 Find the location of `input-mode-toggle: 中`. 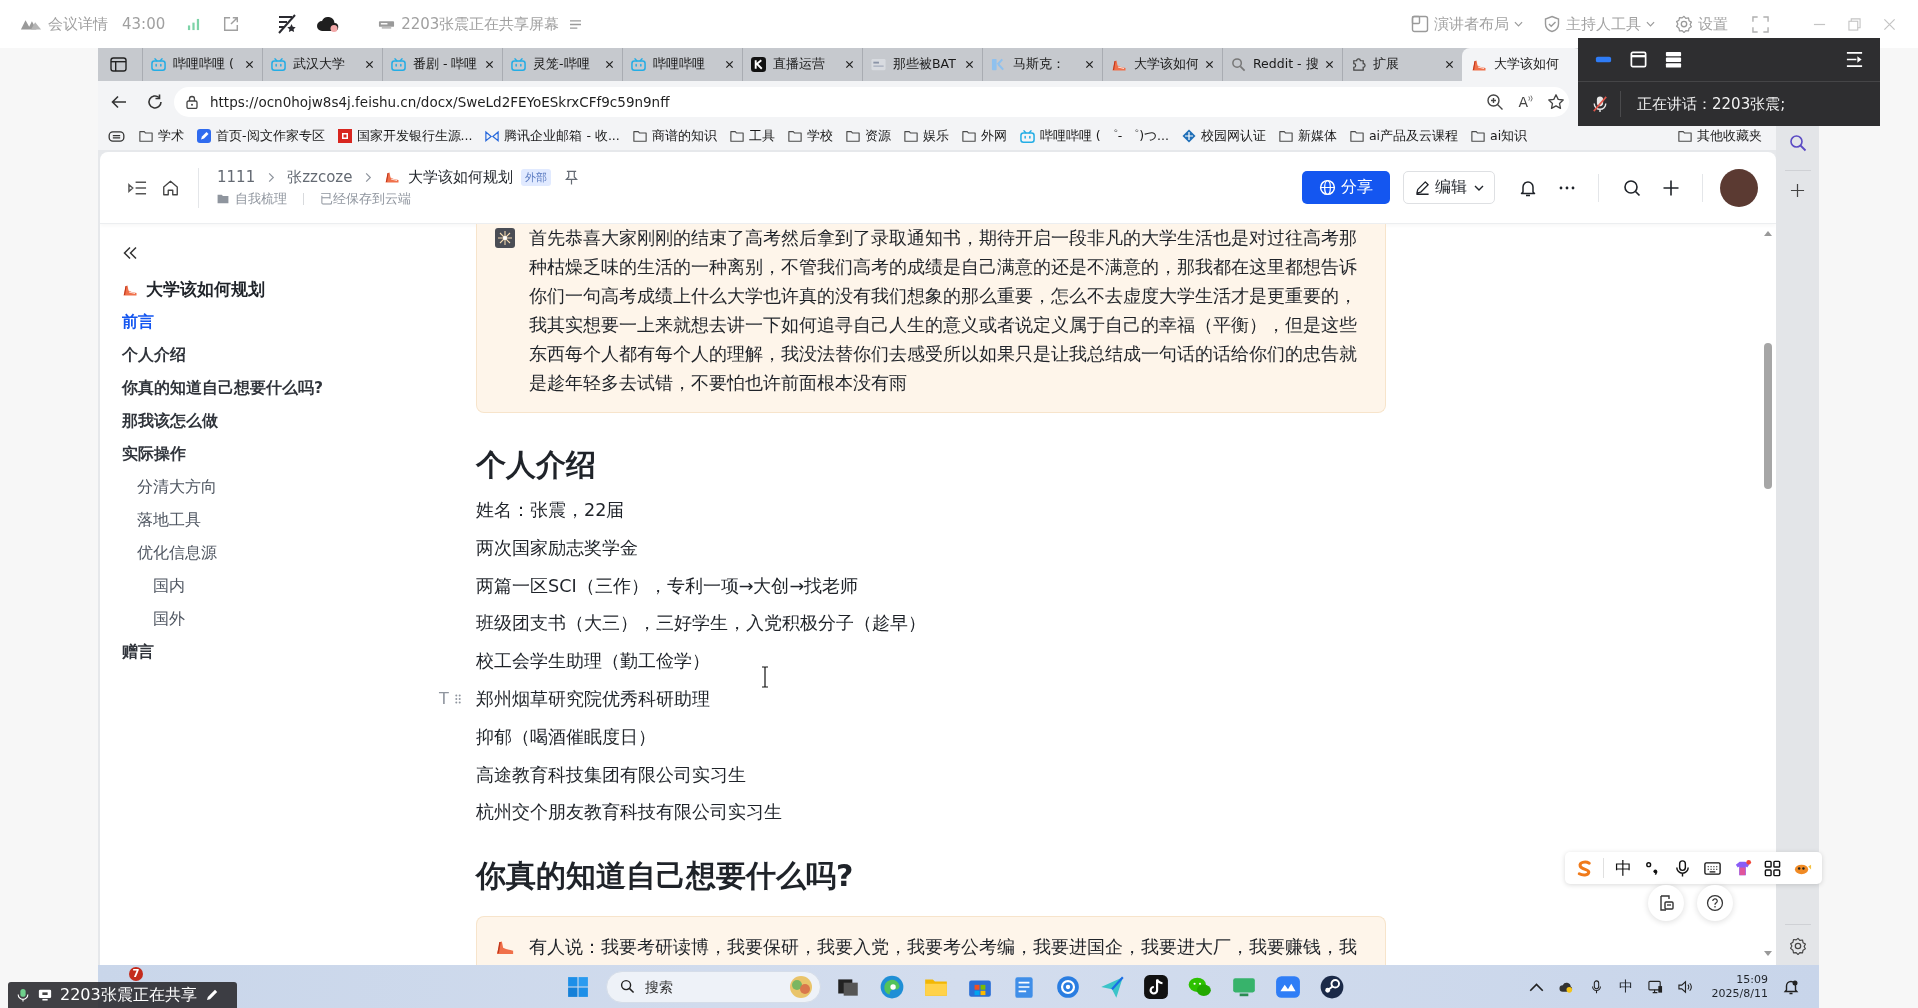

input-mode-toggle: 中 is located at coordinates (1623, 868).